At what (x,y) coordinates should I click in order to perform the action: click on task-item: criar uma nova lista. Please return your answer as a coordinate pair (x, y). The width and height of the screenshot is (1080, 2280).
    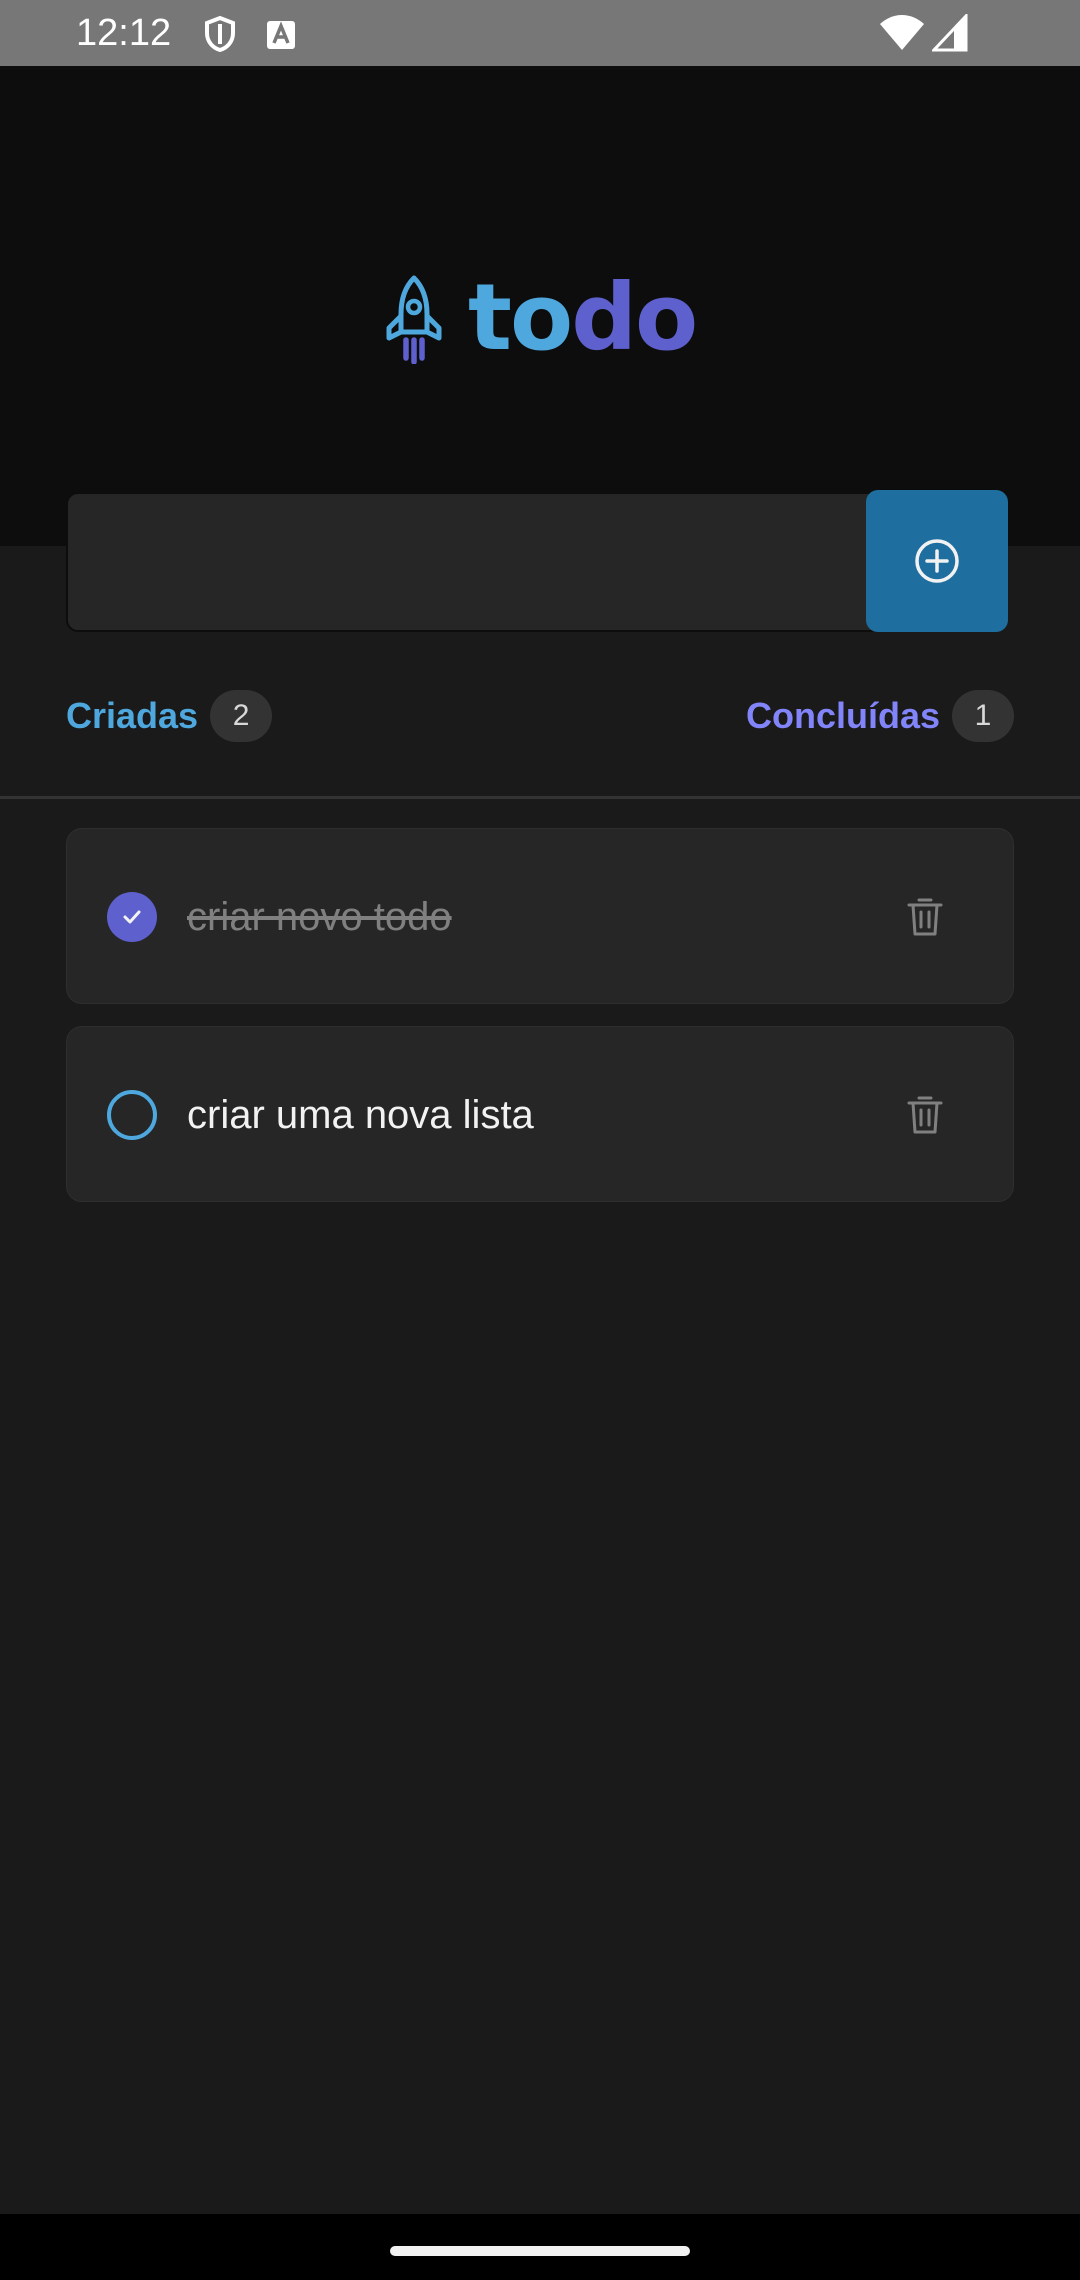
    Looking at the image, I should click on (540, 1114).